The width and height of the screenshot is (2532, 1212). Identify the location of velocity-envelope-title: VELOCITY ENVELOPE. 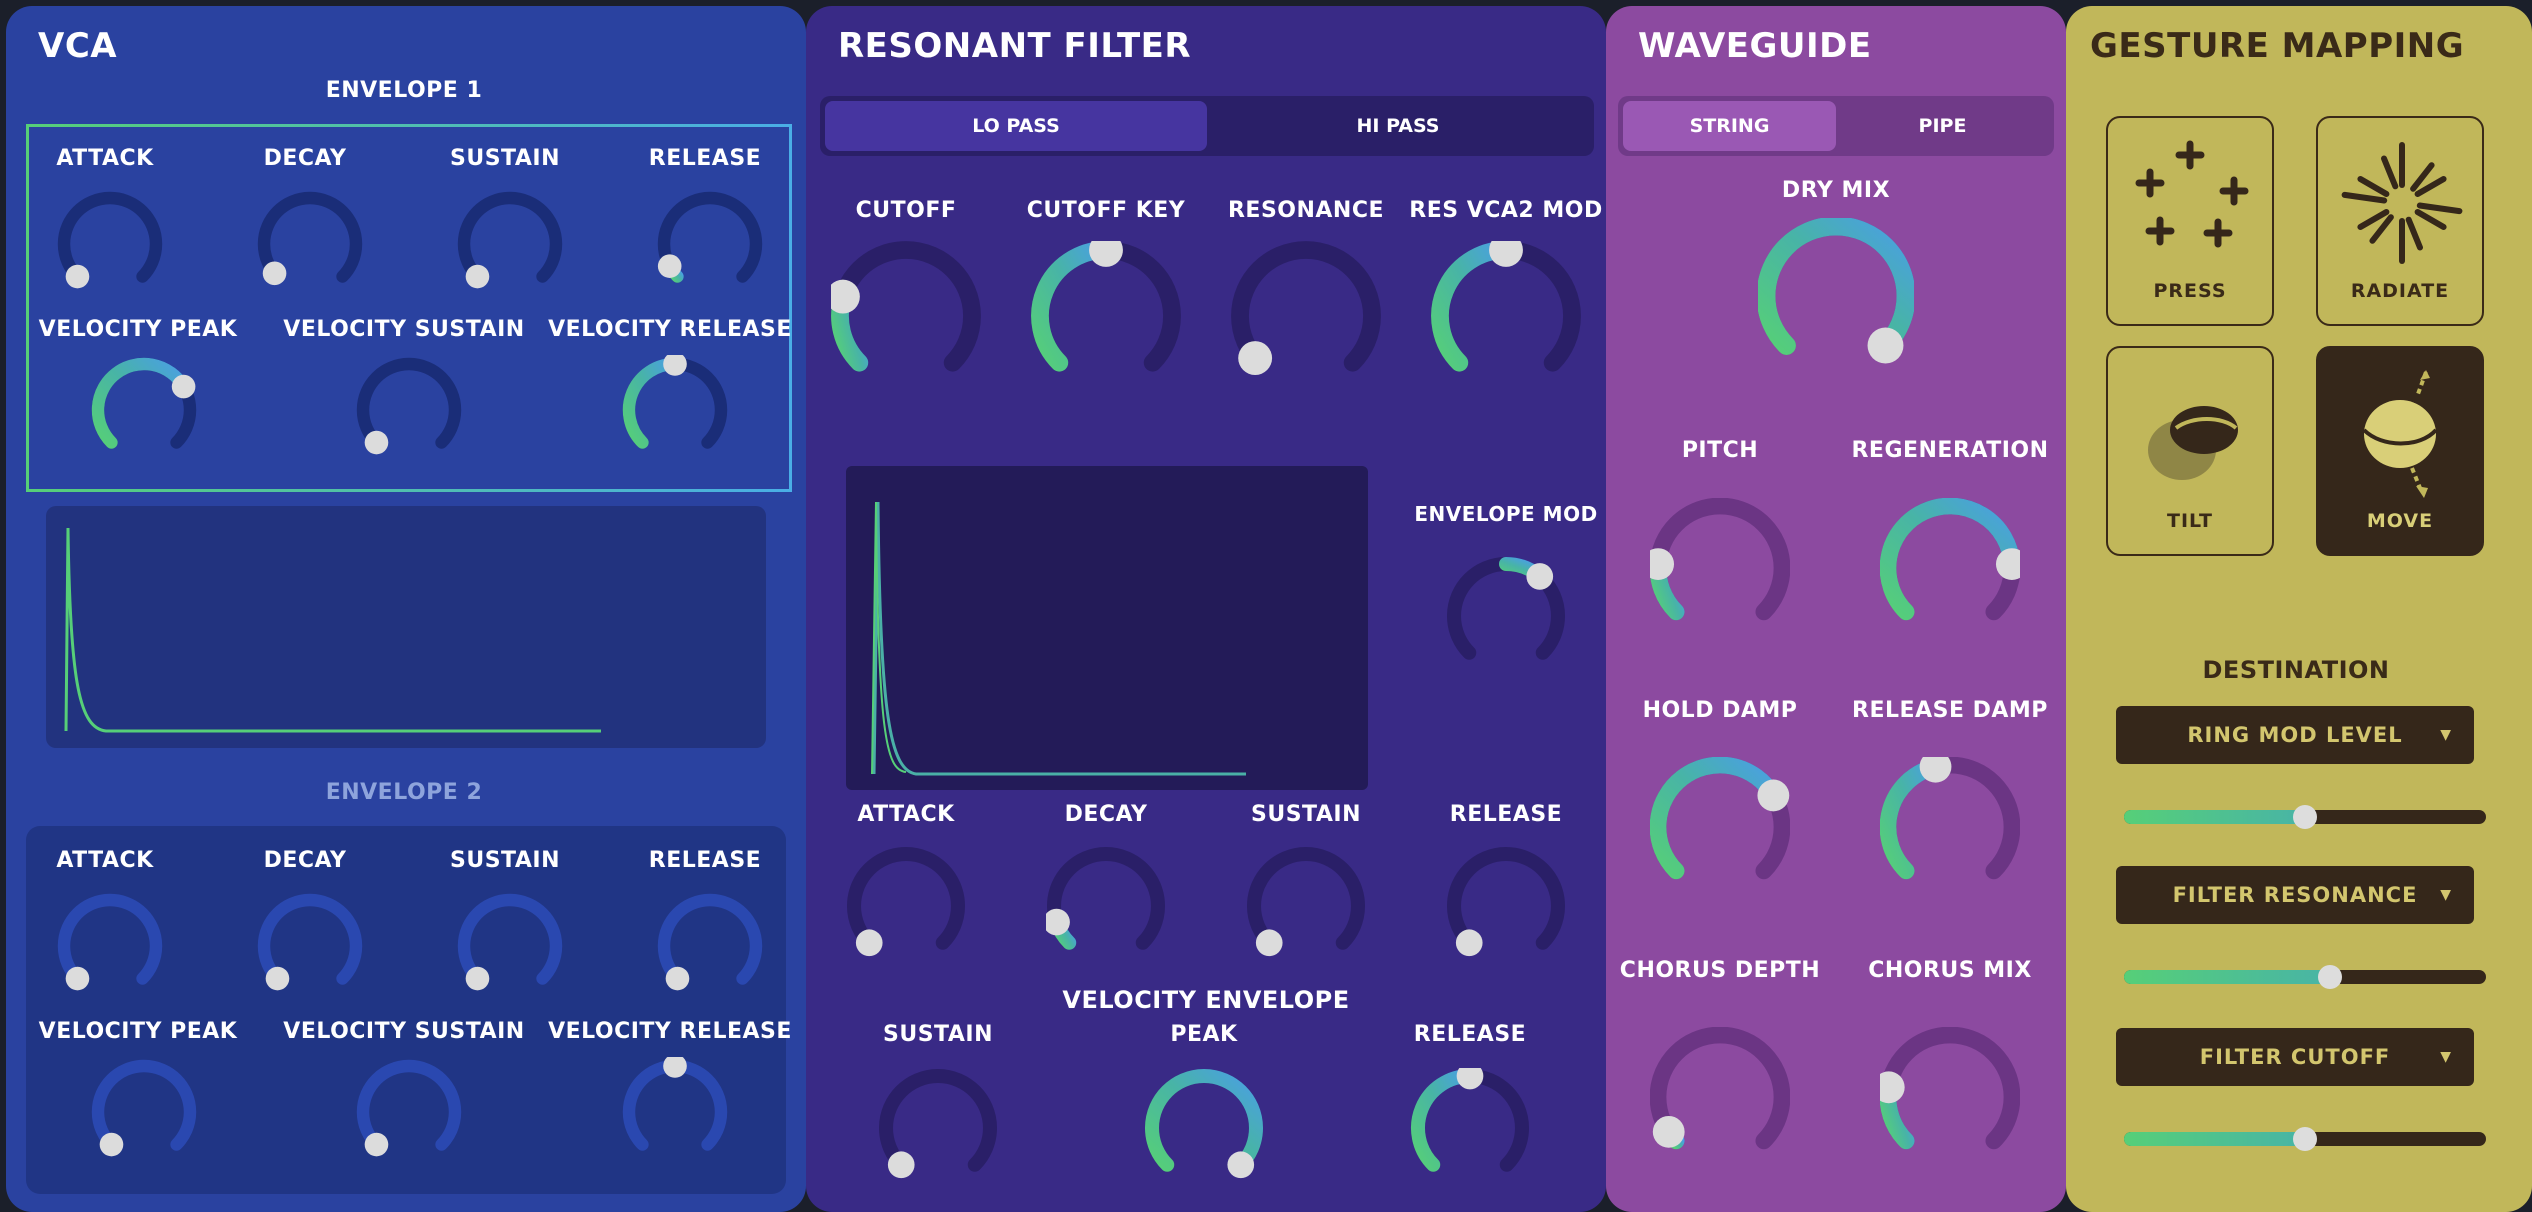
(1206, 1000).